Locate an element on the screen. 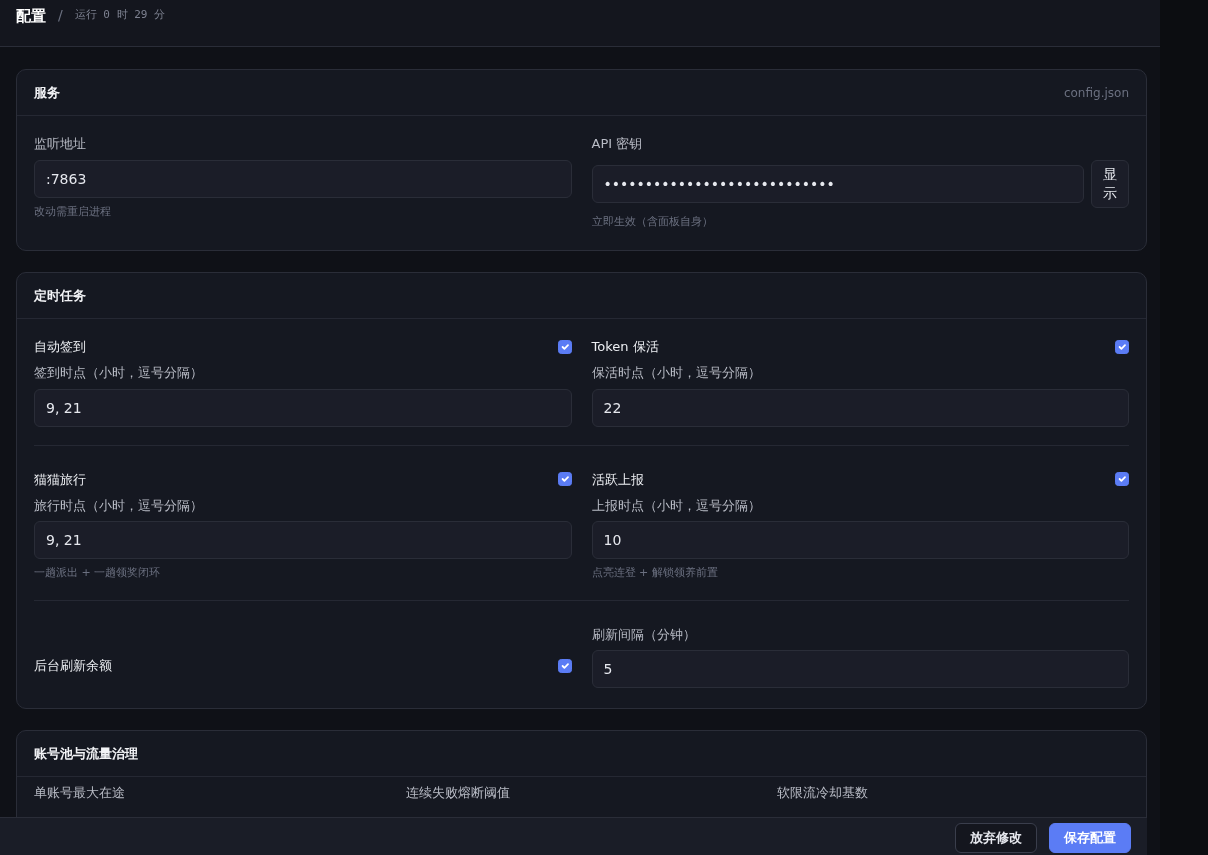 The height and width of the screenshot is (855, 1208). field-label: 软限流冷却基数 is located at coordinates (823, 793).